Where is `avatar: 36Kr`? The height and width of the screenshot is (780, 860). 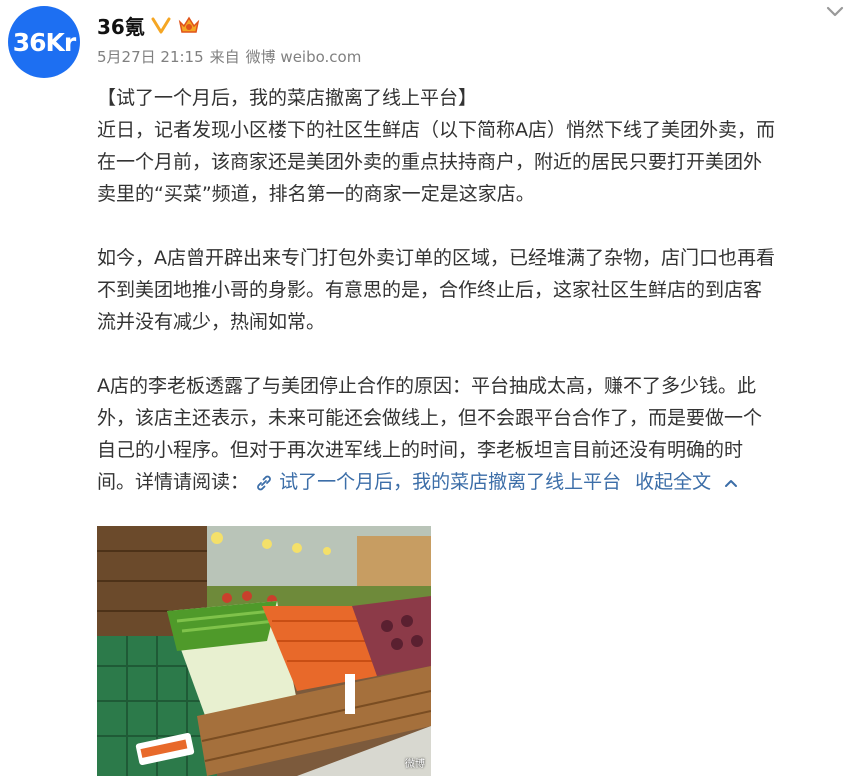
avatar: 36Kr is located at coordinates (44, 42).